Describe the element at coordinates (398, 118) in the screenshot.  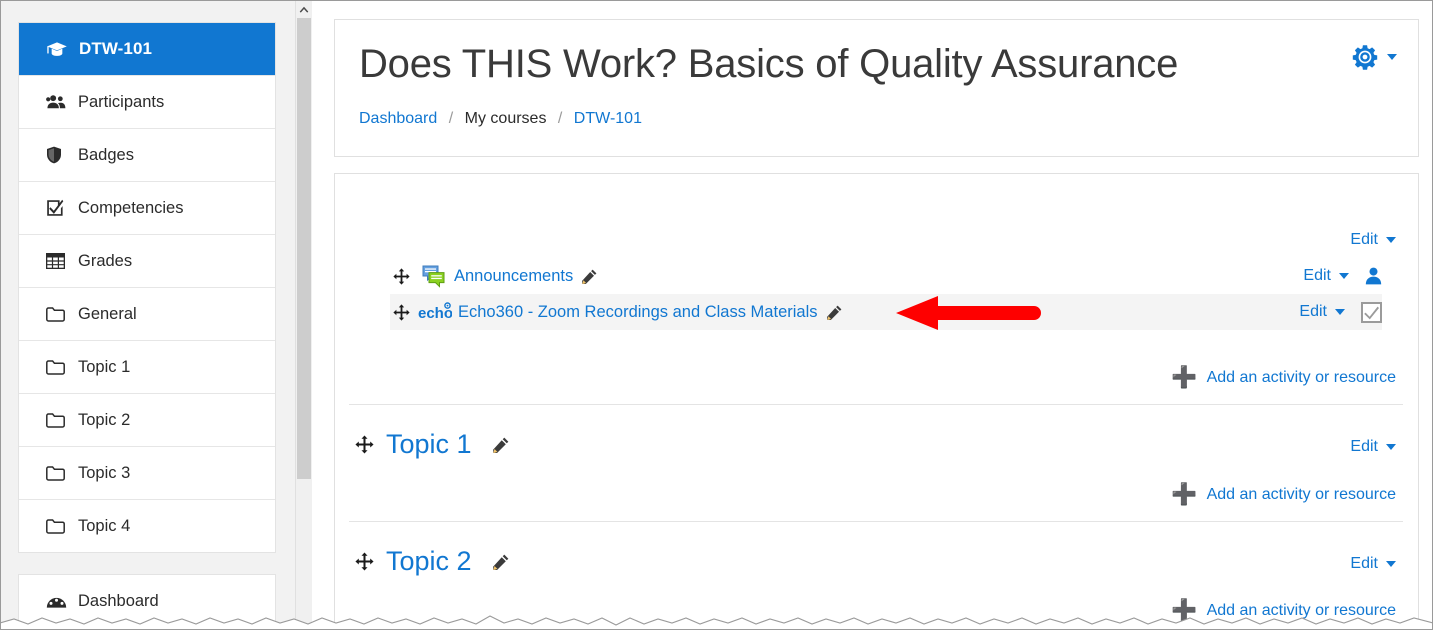
I see `breadcrumb-item-dashboard: Dashboard` at that location.